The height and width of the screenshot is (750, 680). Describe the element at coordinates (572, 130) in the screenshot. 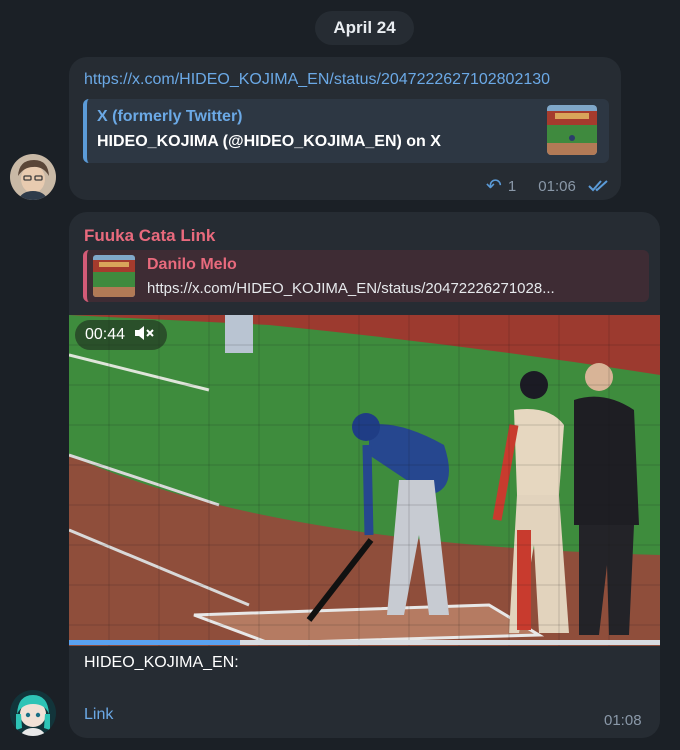

I see `baseball-field-thumbnail` at that location.